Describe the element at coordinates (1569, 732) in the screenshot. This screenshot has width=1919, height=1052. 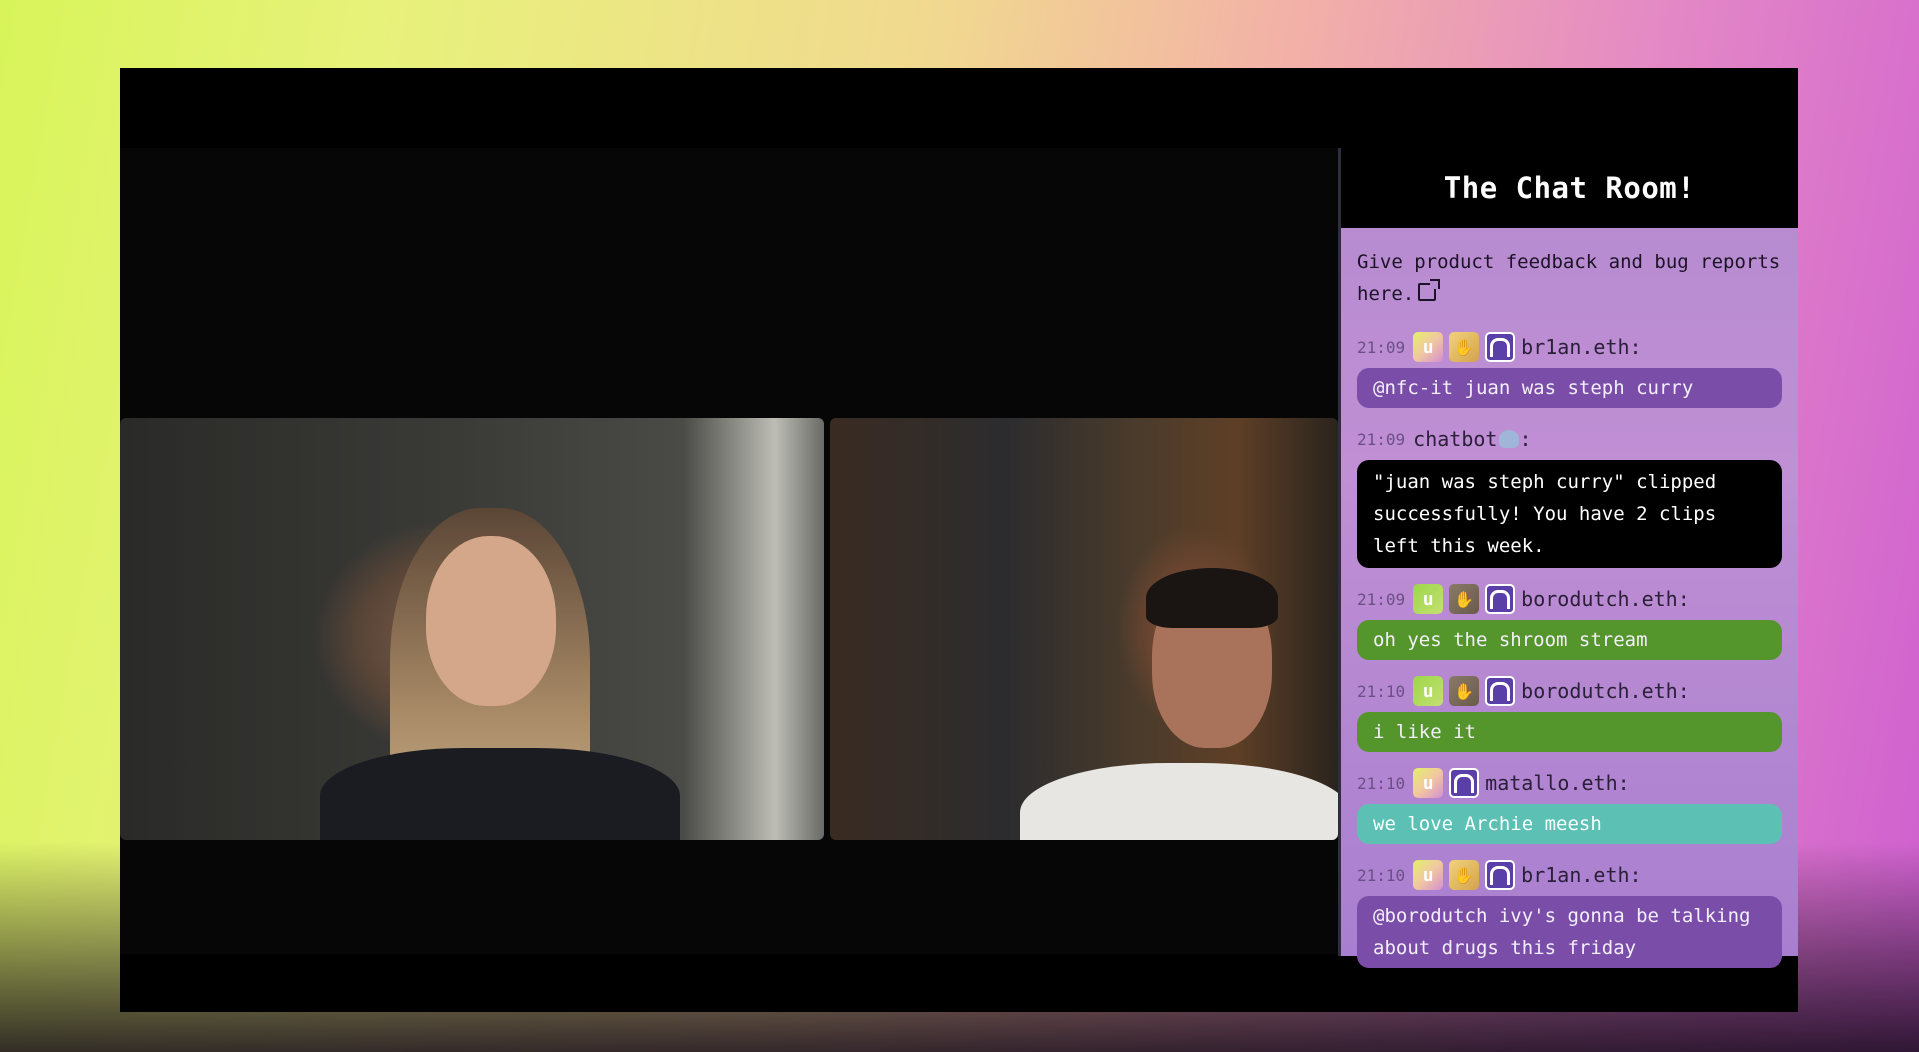
I see `message-bubble: i like it` at that location.